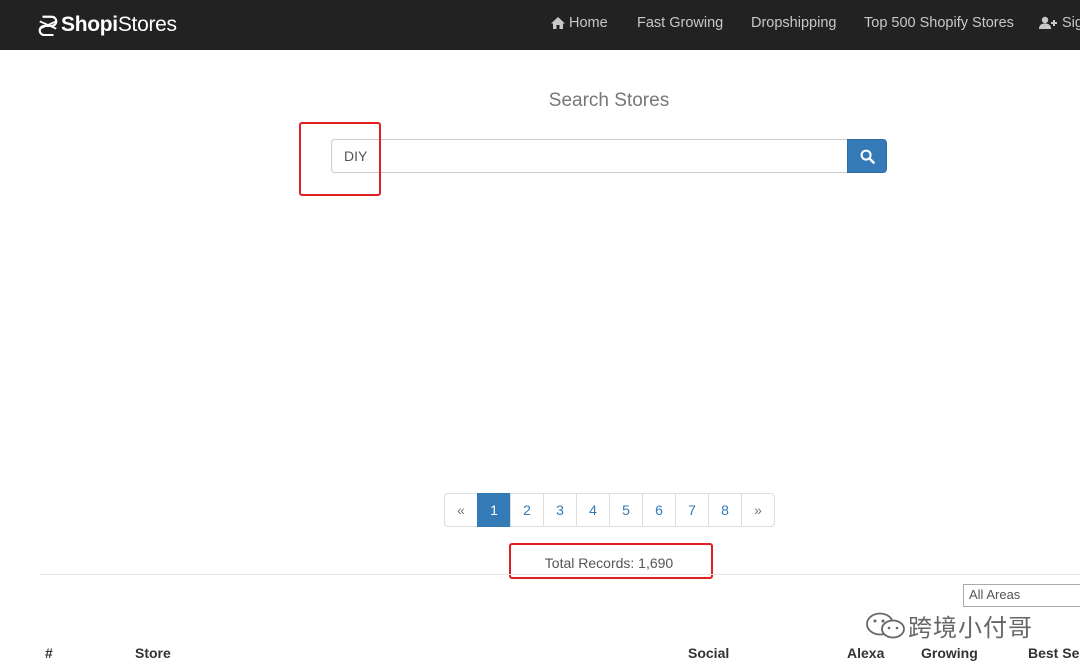  Describe the element at coordinates (593, 510) in the screenshot. I see `page-4: 4` at that location.